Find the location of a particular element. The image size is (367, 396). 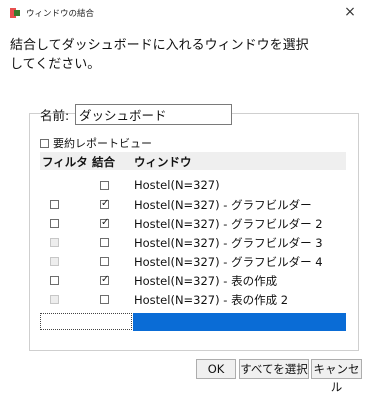

select-all-button: すべてを選択 is located at coordinates (274, 369).